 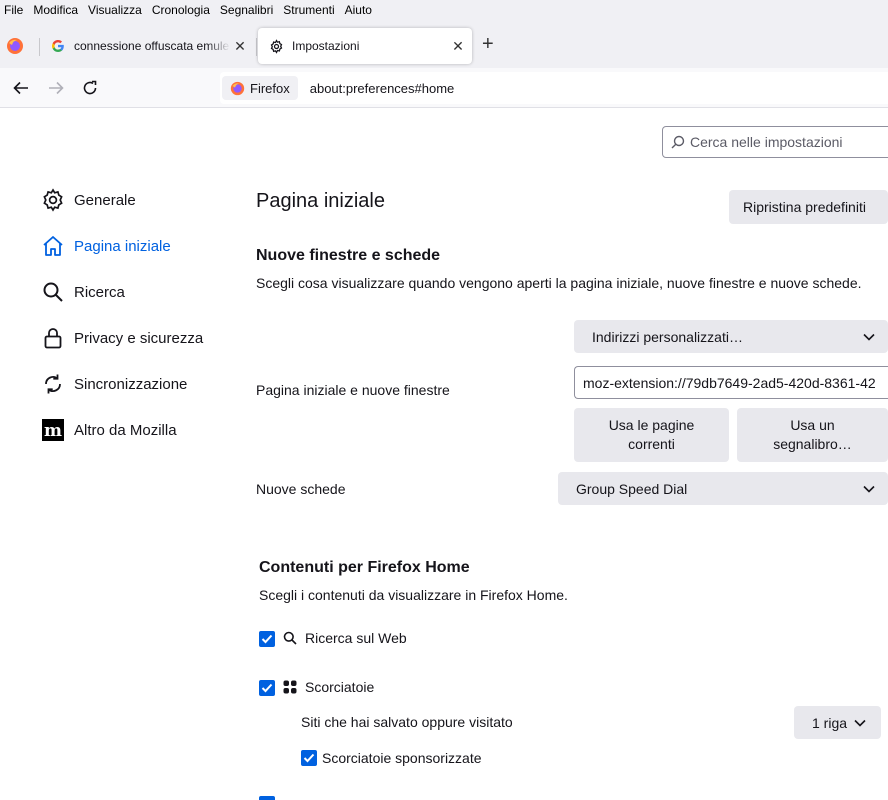 What do you see at coordinates (632, 488) in the screenshot?
I see `new-tabs-select-value: Group Speed Dial` at bounding box center [632, 488].